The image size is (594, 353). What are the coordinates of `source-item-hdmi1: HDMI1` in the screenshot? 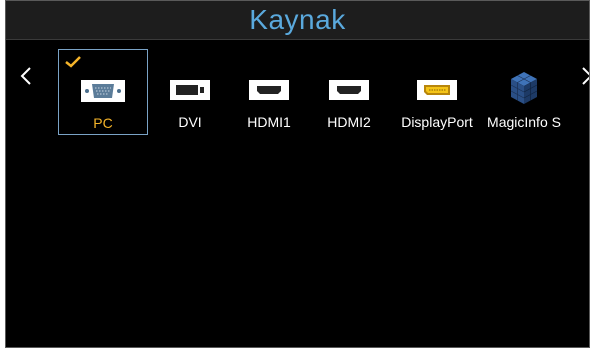 It's located at (269, 92).